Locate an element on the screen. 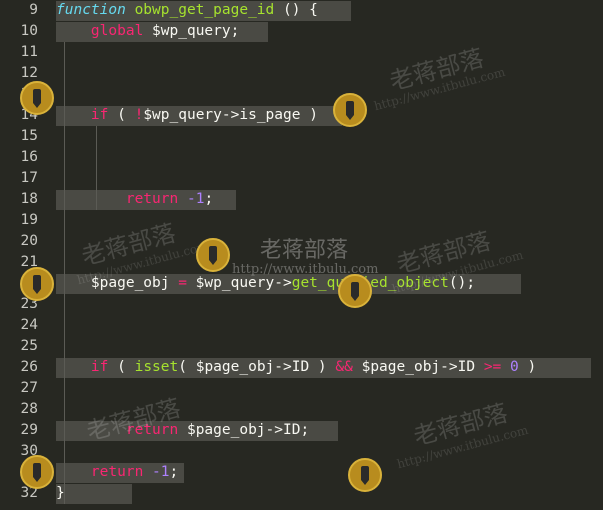 Image resolution: width=603 pixels, height=510 pixels. line-number: 17 is located at coordinates (29, 178).